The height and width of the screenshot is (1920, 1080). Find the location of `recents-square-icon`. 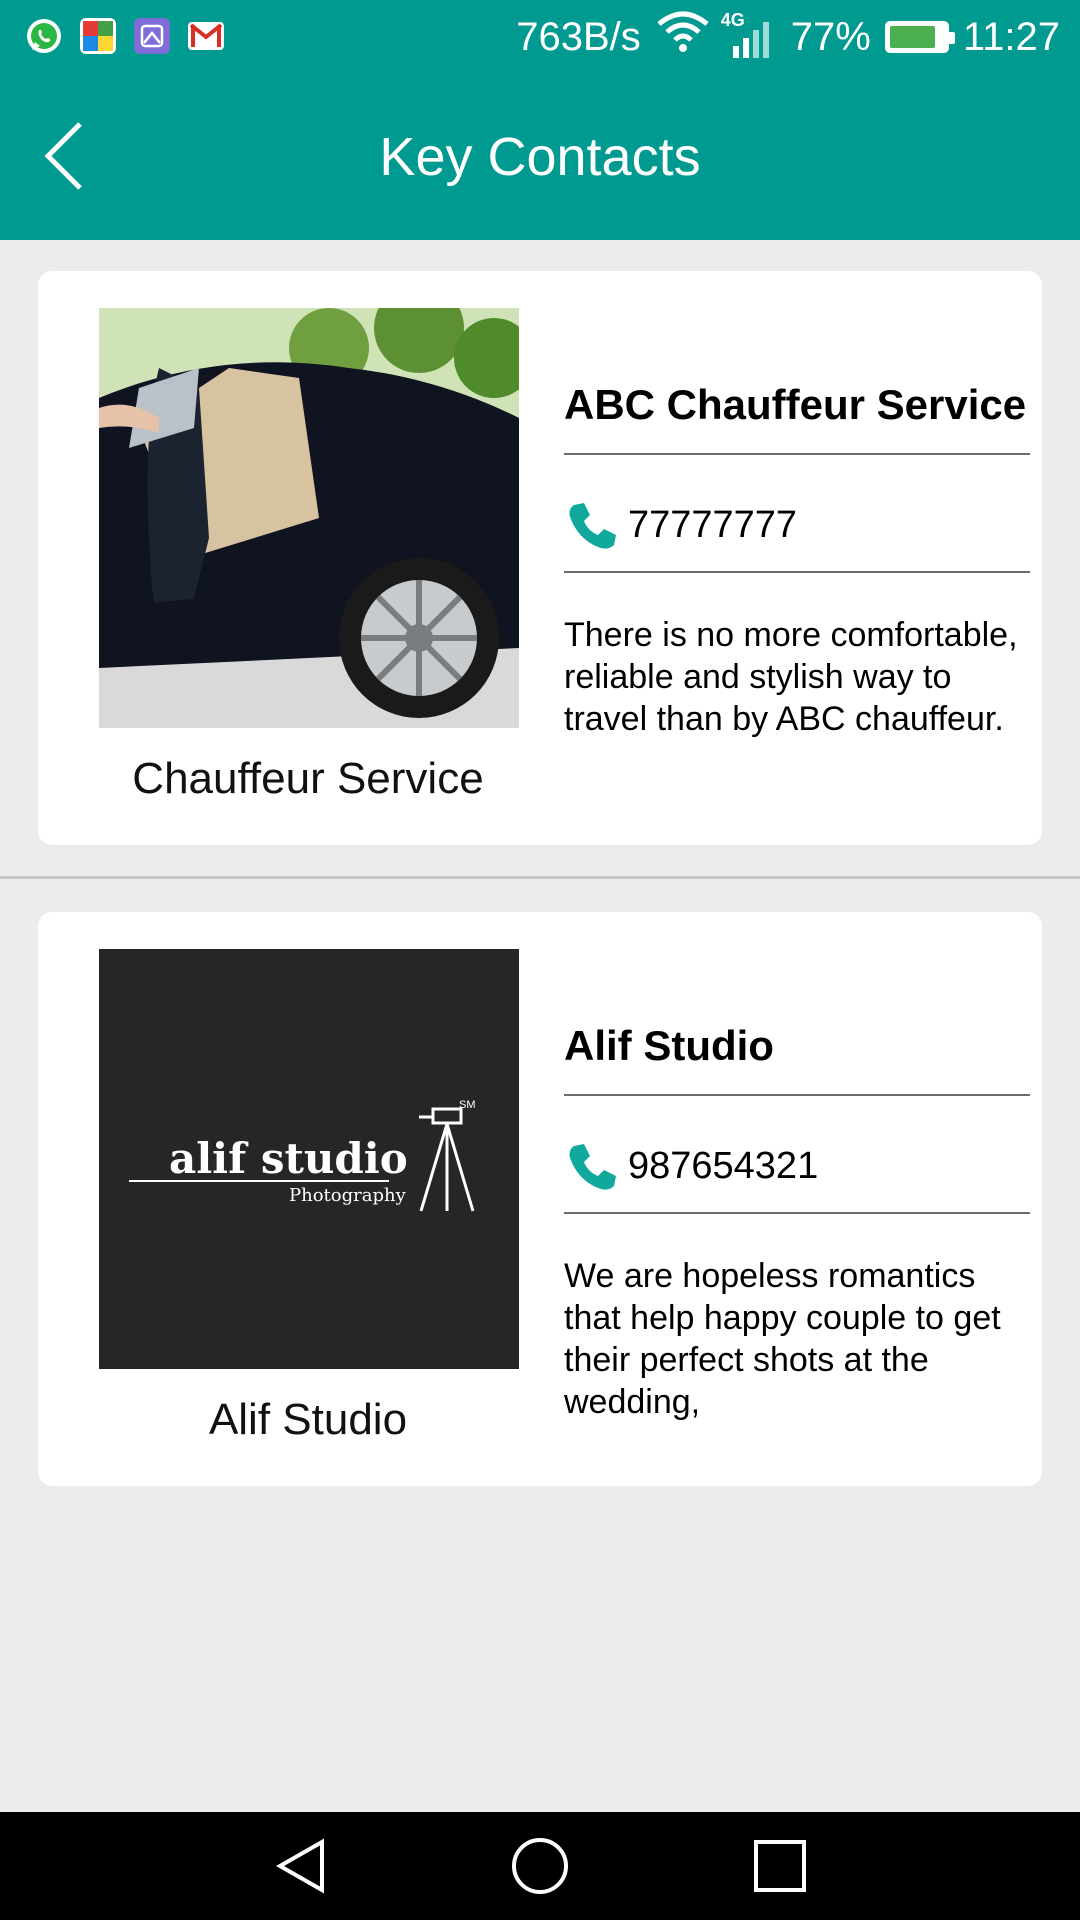

recents-square-icon is located at coordinates (780, 1866).